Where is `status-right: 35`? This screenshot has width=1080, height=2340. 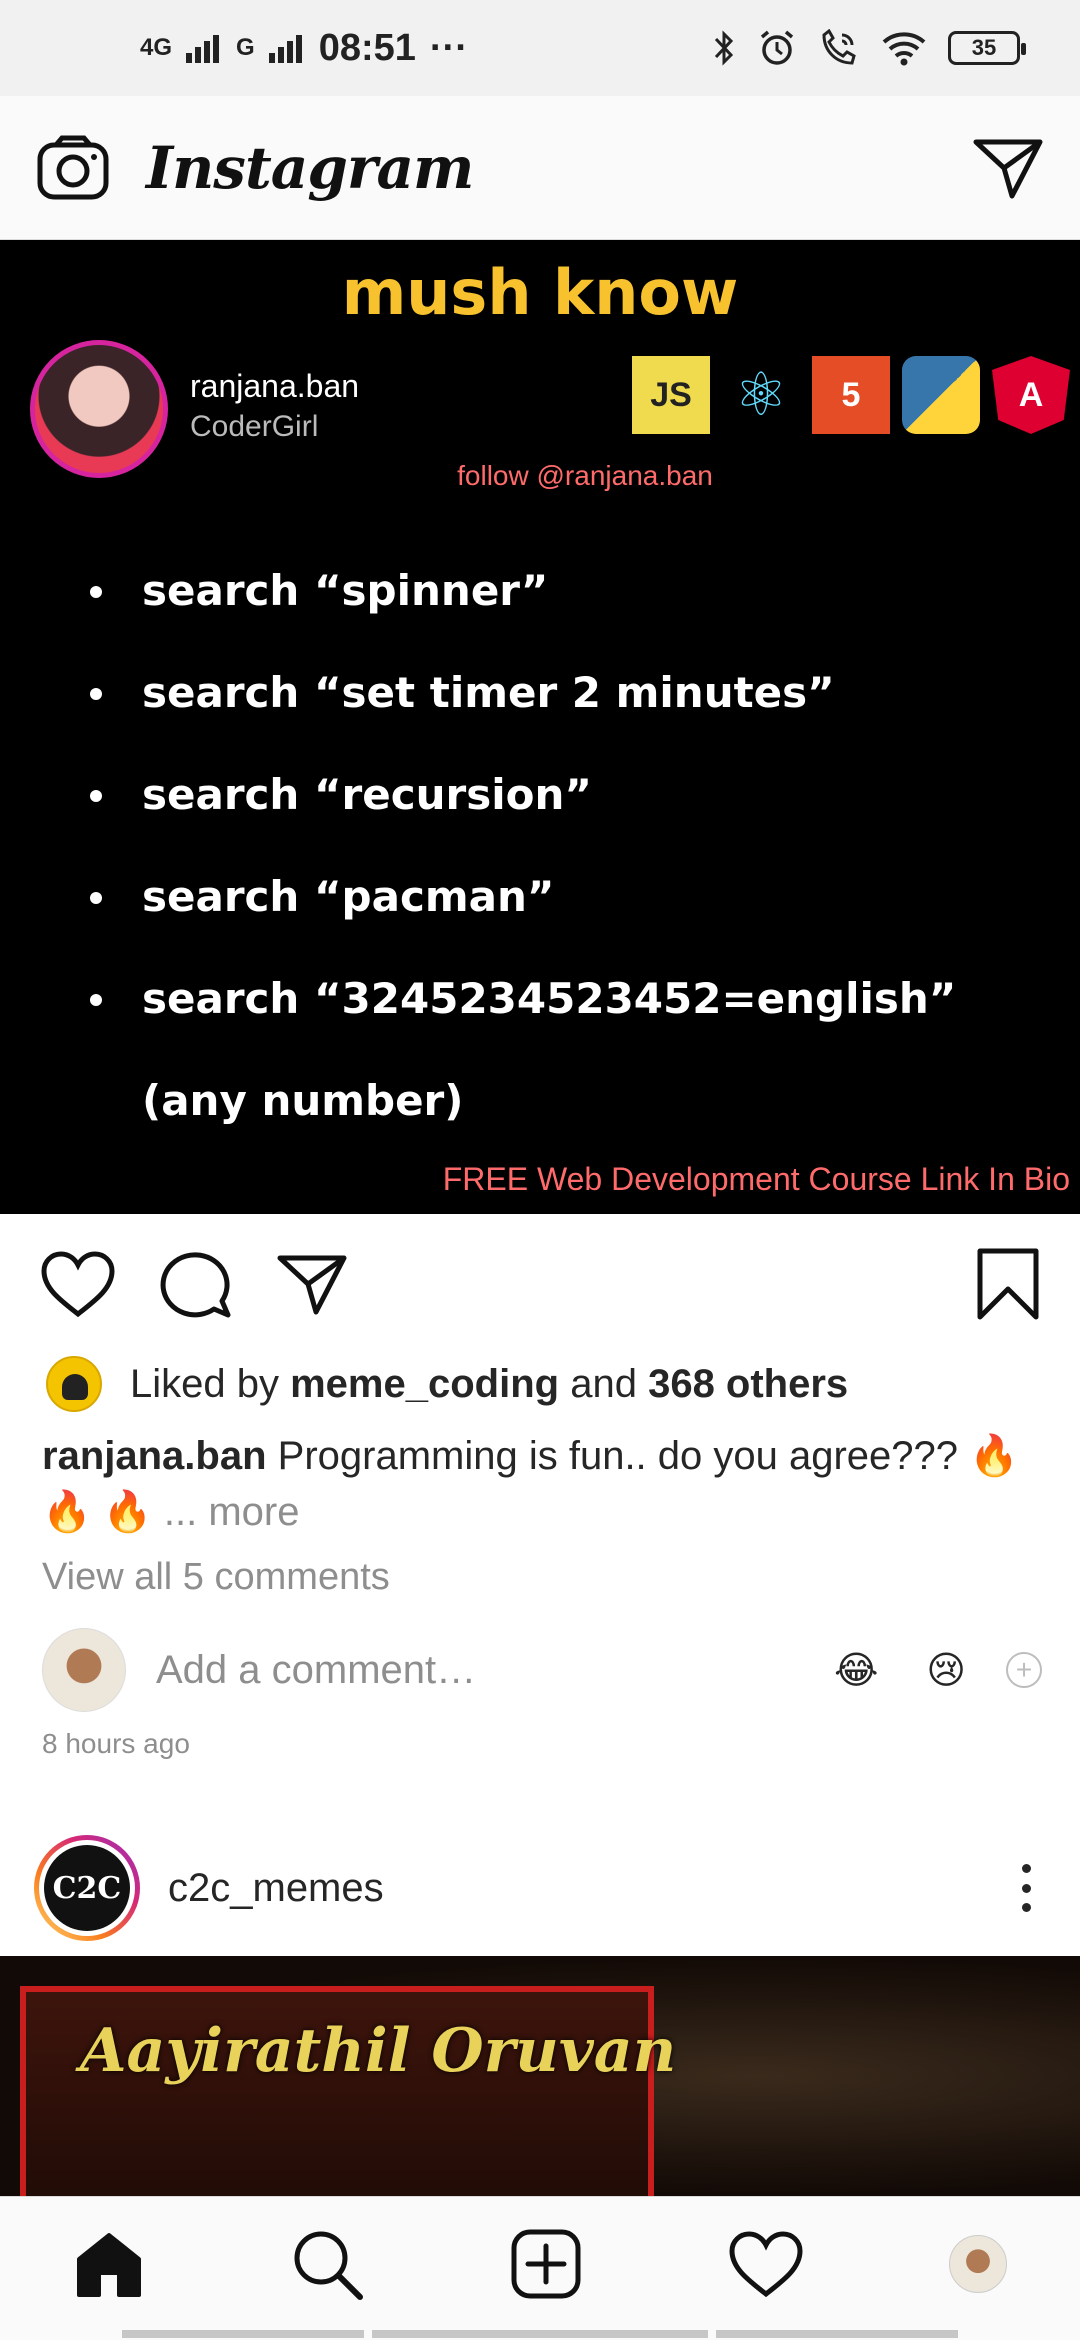 status-right: 35 is located at coordinates (869, 48).